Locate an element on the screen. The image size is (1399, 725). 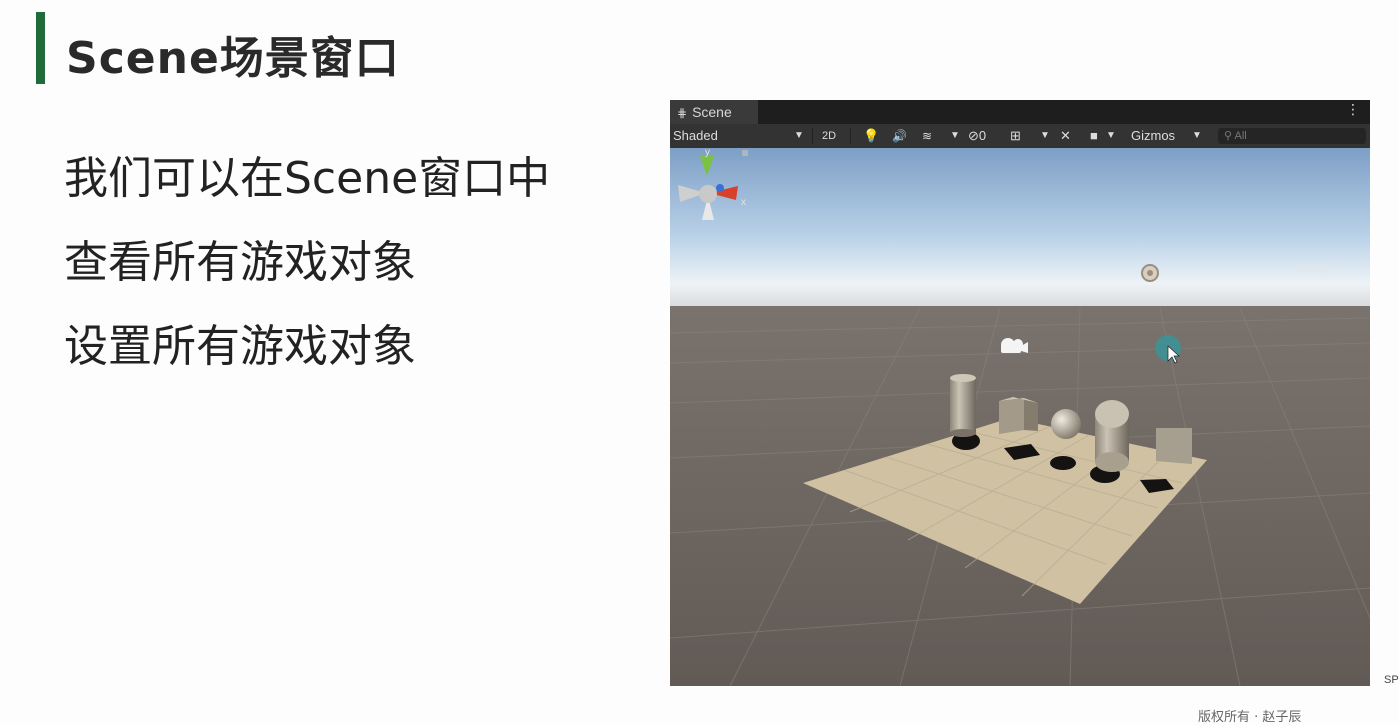
tools-icon: ✕ is located at coordinates (1065, 136).